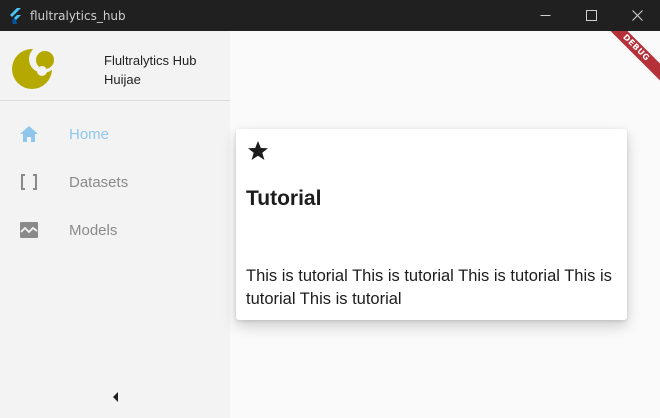 The height and width of the screenshot is (418, 660). I want to click on sidebar-user-name: Huijae, so click(122, 79).